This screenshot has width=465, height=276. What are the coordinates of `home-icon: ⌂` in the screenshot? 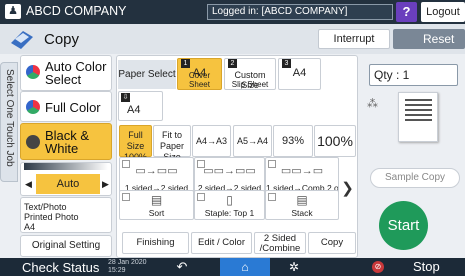 It's located at (245, 267).